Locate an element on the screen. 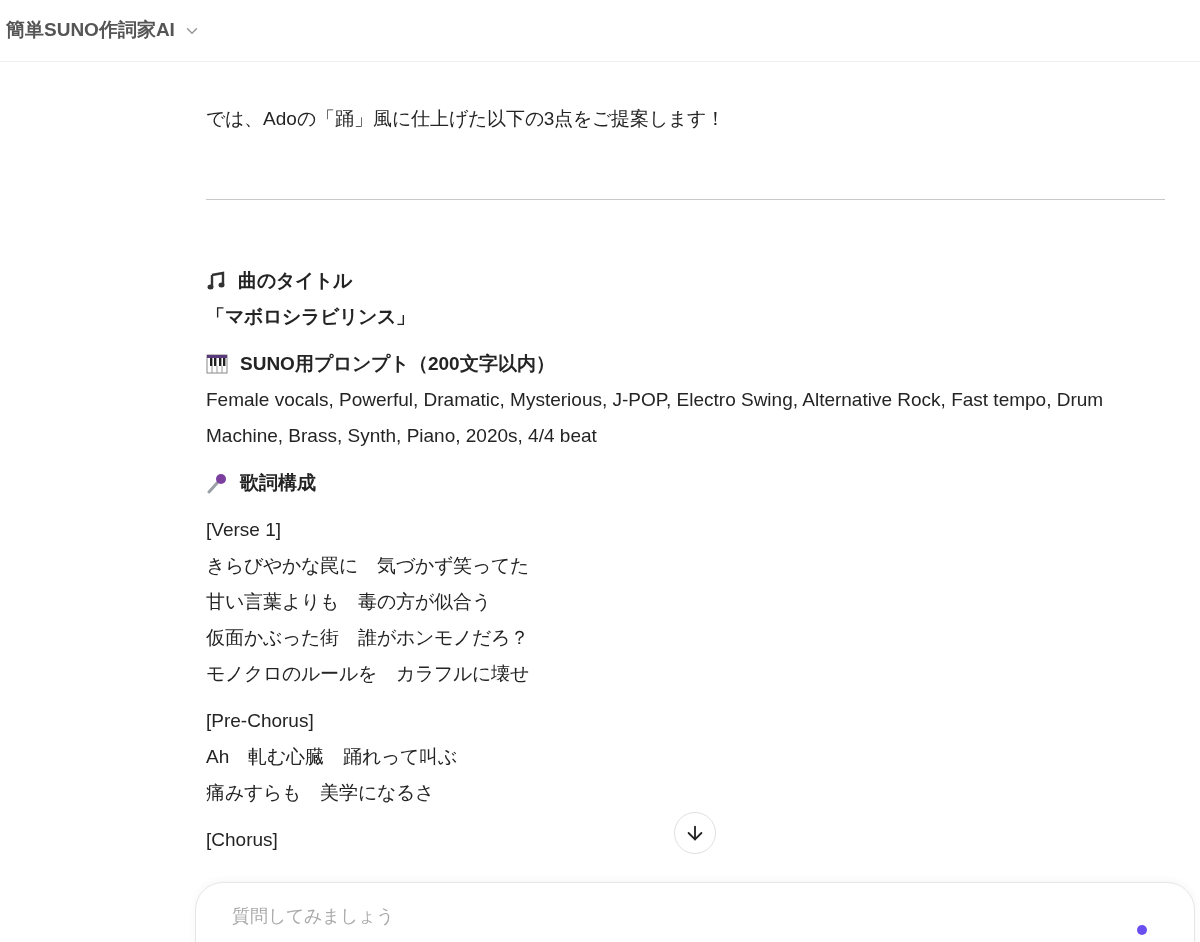 This screenshot has width=1200, height=942. lyric-line: 痛みすらも 美学になるさ is located at coordinates (320, 793).